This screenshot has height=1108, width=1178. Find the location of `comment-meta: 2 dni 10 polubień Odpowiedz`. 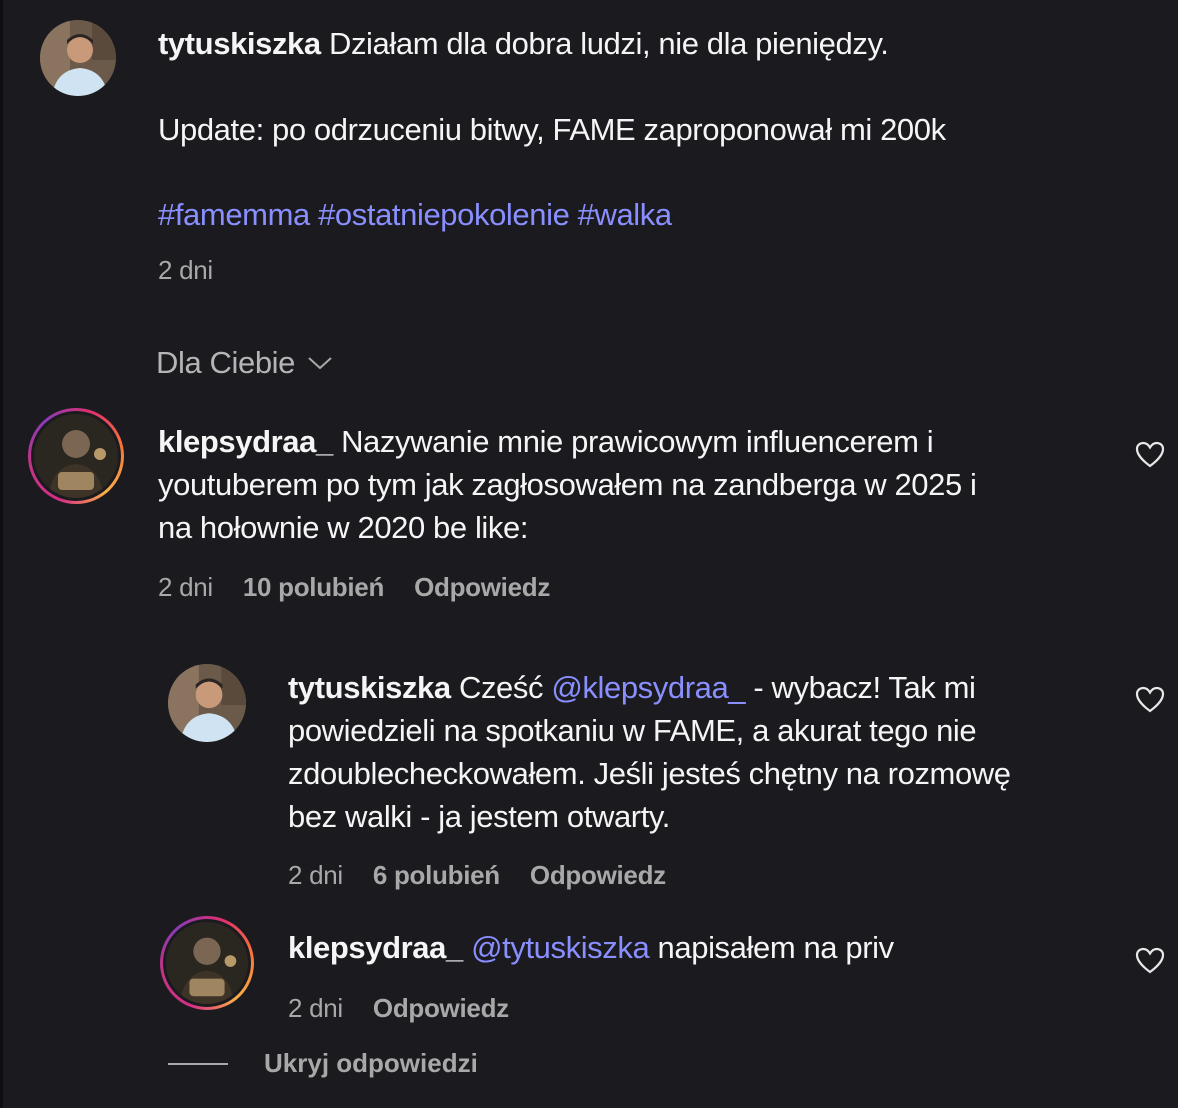

comment-meta: 2 dni 10 polubień Odpowiedz is located at coordinates (354, 587).